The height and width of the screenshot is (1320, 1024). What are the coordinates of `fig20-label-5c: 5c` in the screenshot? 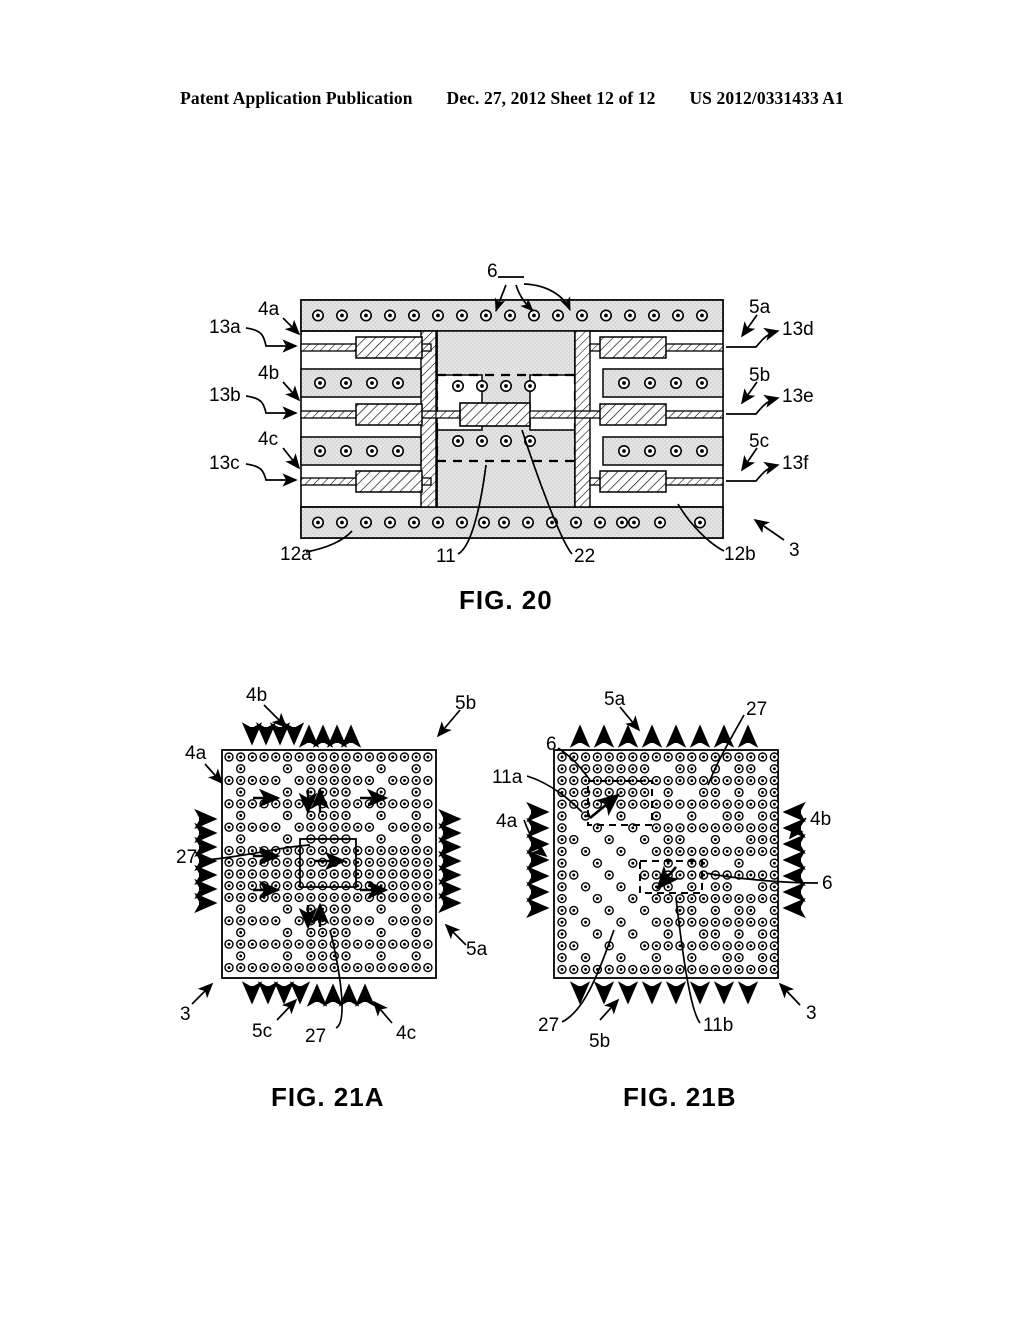 It's located at (759, 441).